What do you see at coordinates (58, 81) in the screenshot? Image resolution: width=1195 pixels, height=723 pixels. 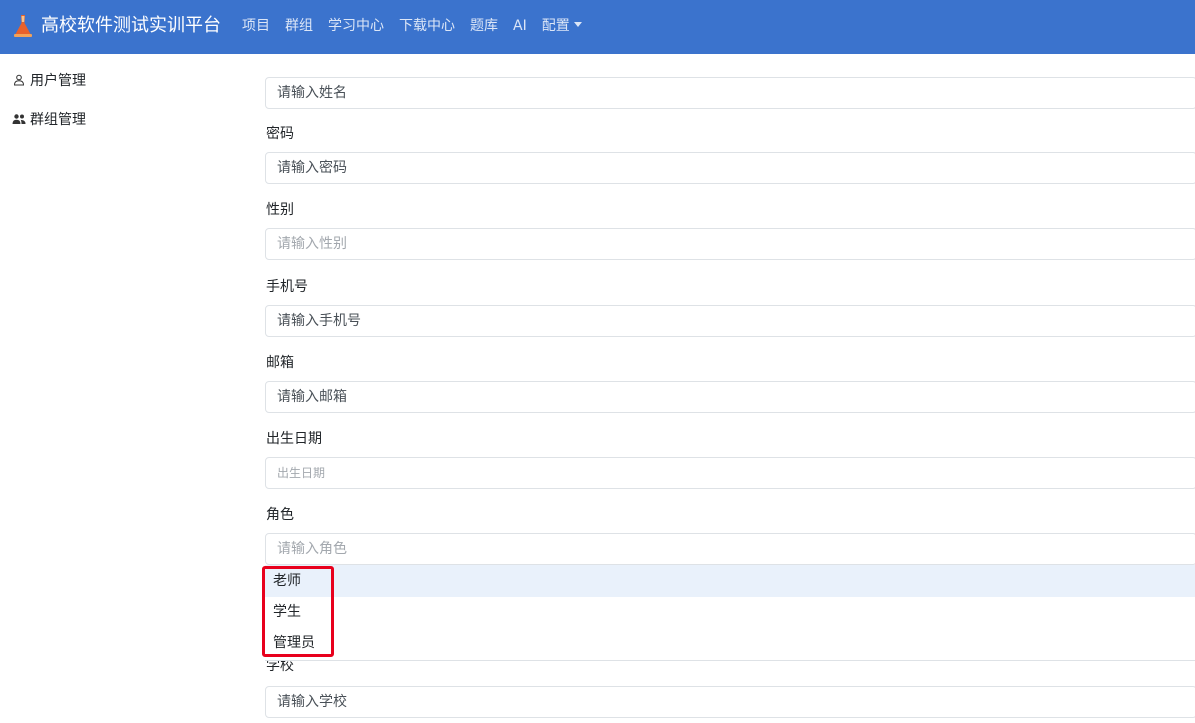 I see `sidebar-item-label: 用户管理` at bounding box center [58, 81].